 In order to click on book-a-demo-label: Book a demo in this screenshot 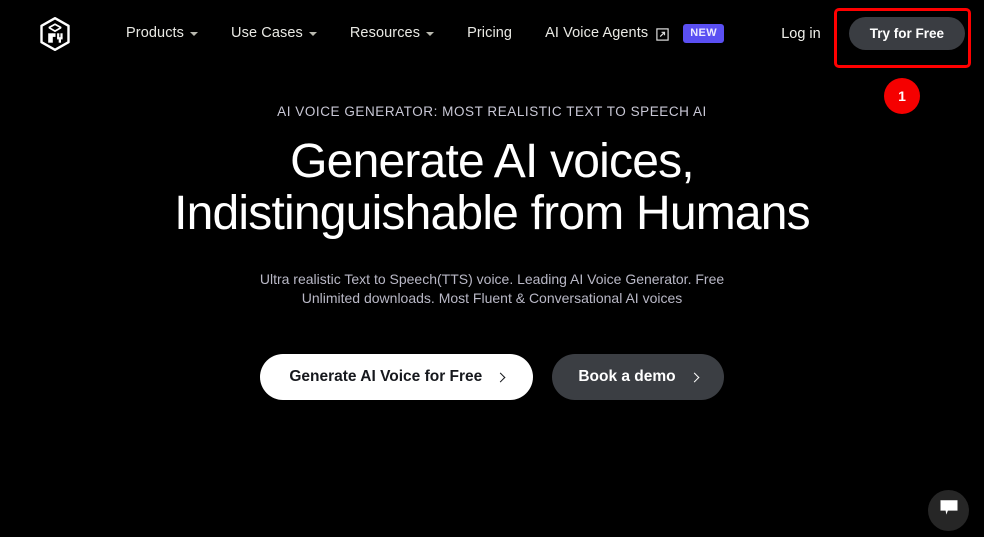, I will do `click(627, 376)`.